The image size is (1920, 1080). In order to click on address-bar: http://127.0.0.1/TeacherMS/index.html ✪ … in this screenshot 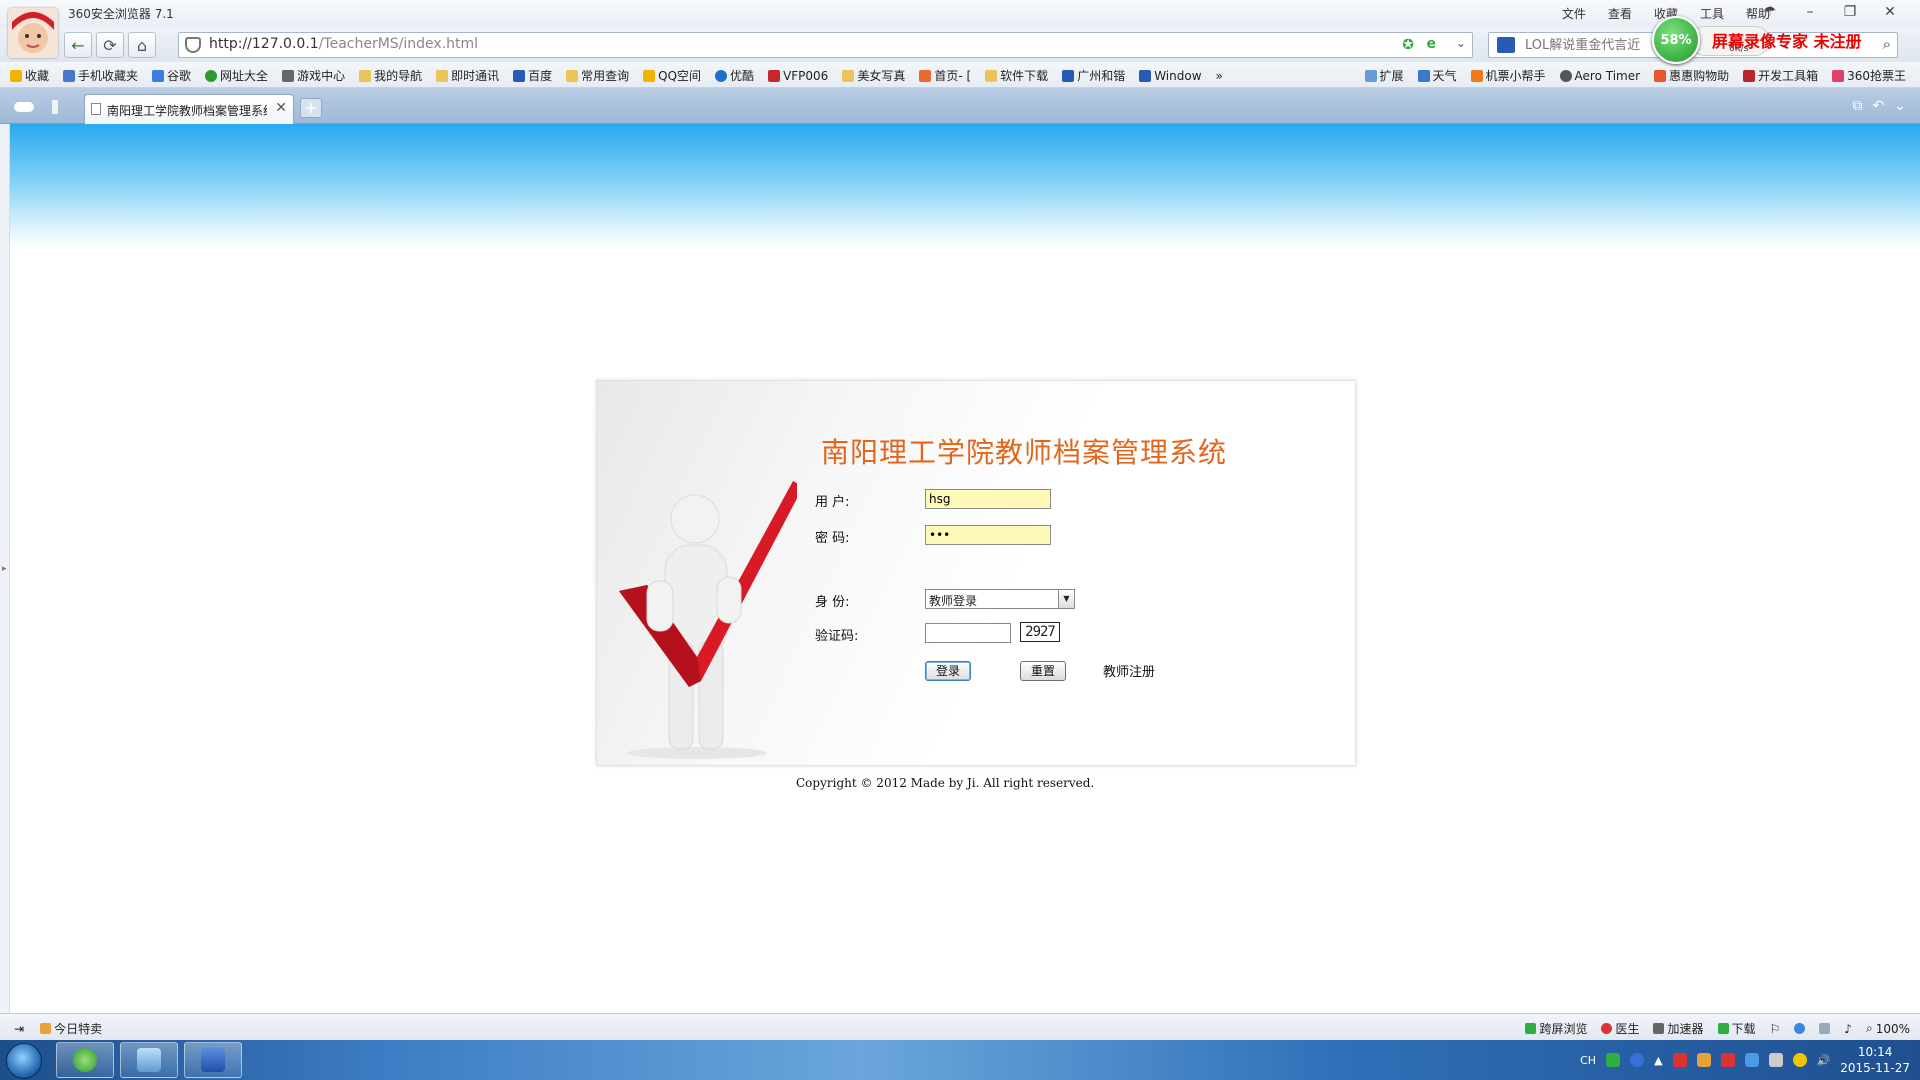, I will do `click(825, 45)`.